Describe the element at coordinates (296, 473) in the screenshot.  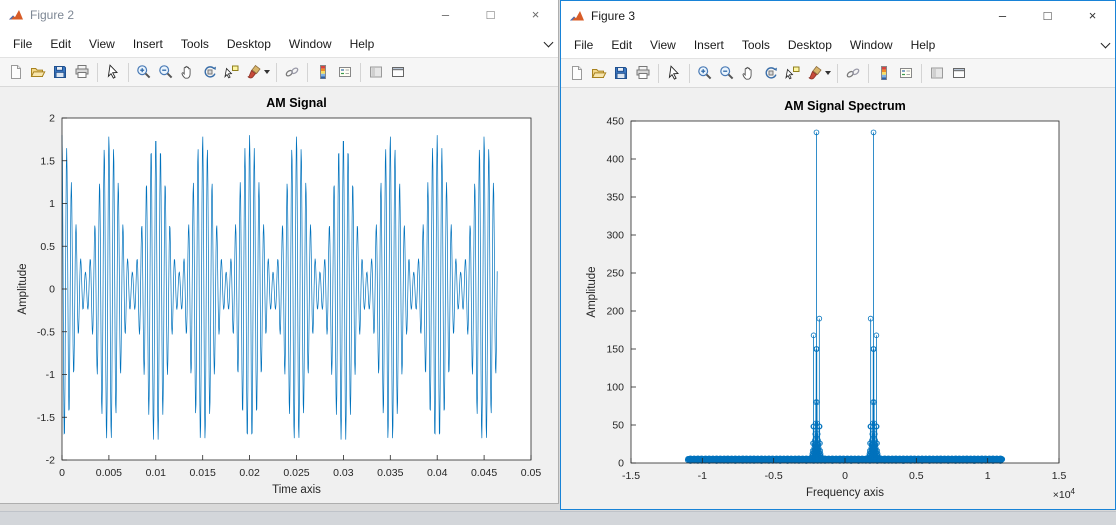
I see `svg-text: 0.025` at that location.